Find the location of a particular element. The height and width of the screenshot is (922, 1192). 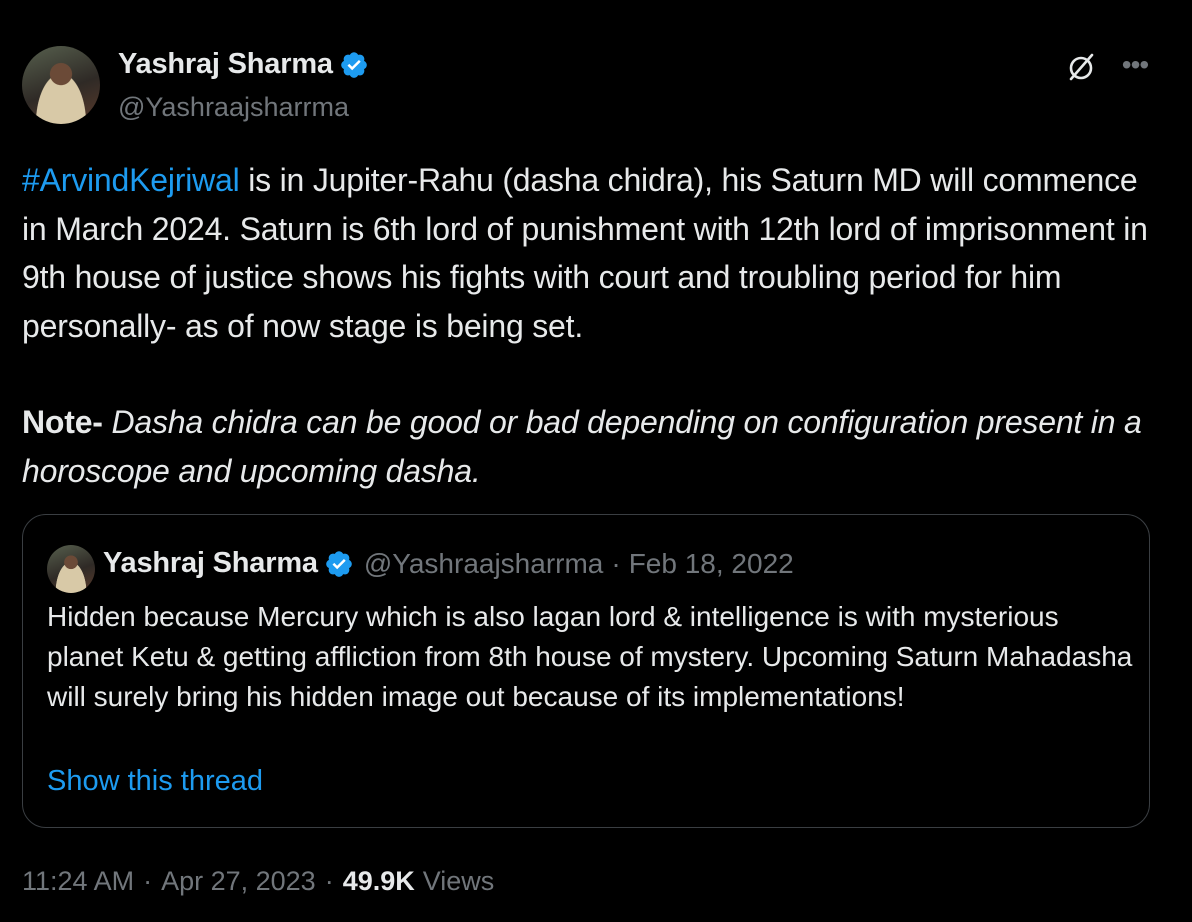

quoted-date: Feb 18, 2022 is located at coordinates (711, 564).